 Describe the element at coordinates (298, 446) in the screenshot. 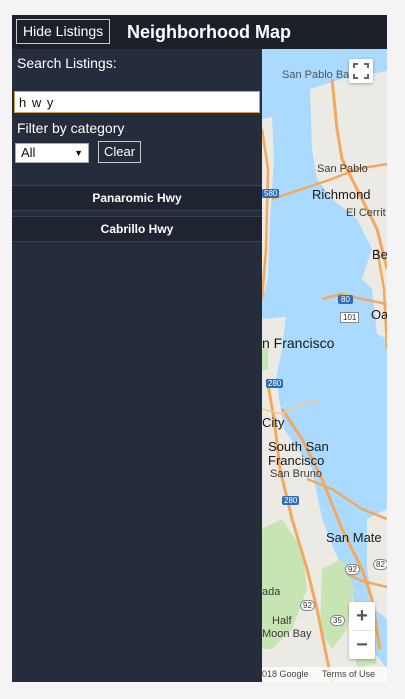

I see `map-label-south-sf: South San` at that location.